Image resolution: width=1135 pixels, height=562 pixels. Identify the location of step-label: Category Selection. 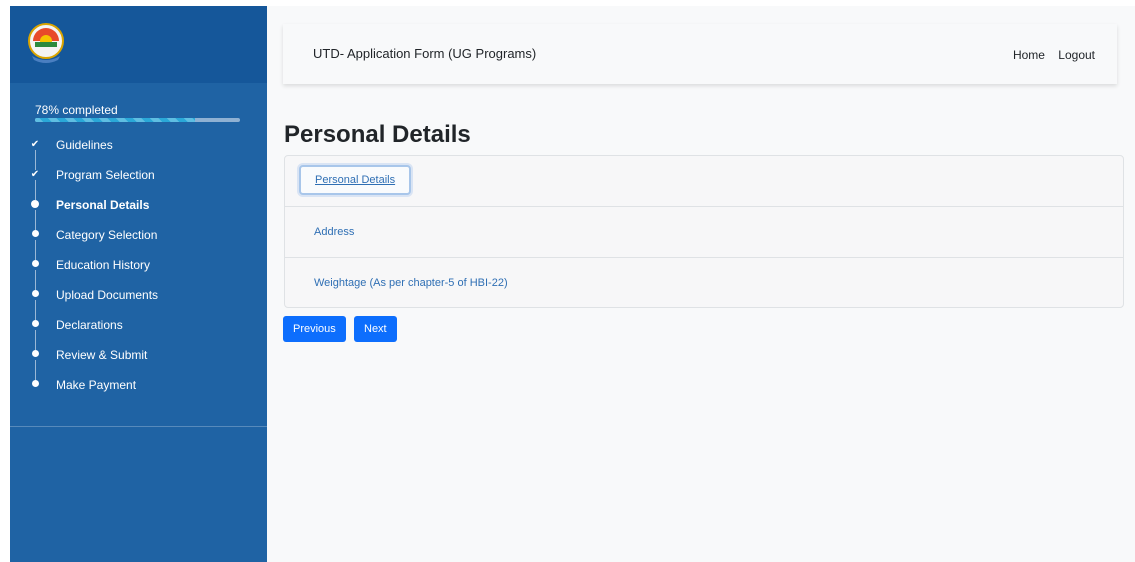
(107, 235).